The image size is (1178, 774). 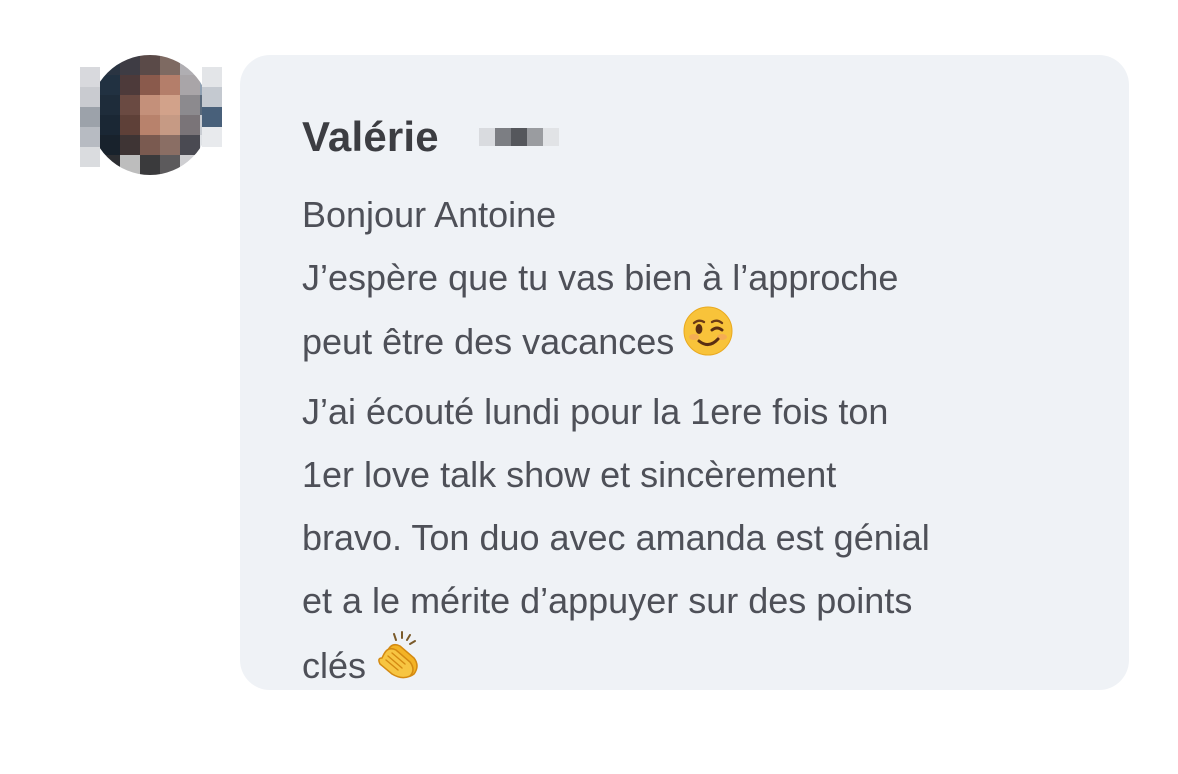 I want to click on message-line: bravo. Ton duo avec amanda est génial, so click(x=616, y=537).